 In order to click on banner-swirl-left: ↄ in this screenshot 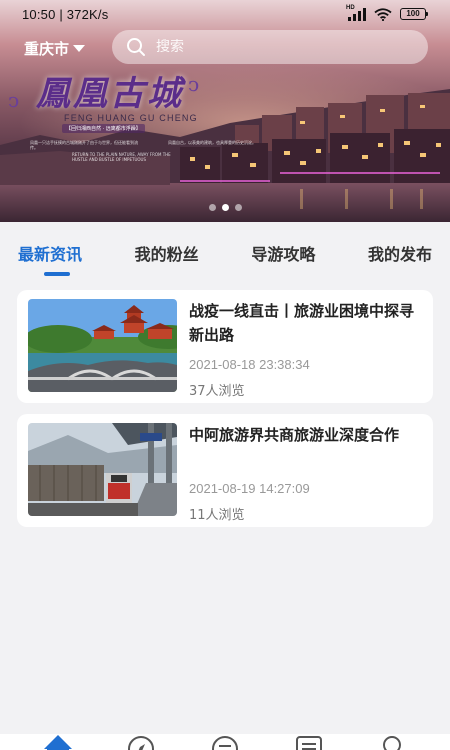, I will do `click(14, 100)`.